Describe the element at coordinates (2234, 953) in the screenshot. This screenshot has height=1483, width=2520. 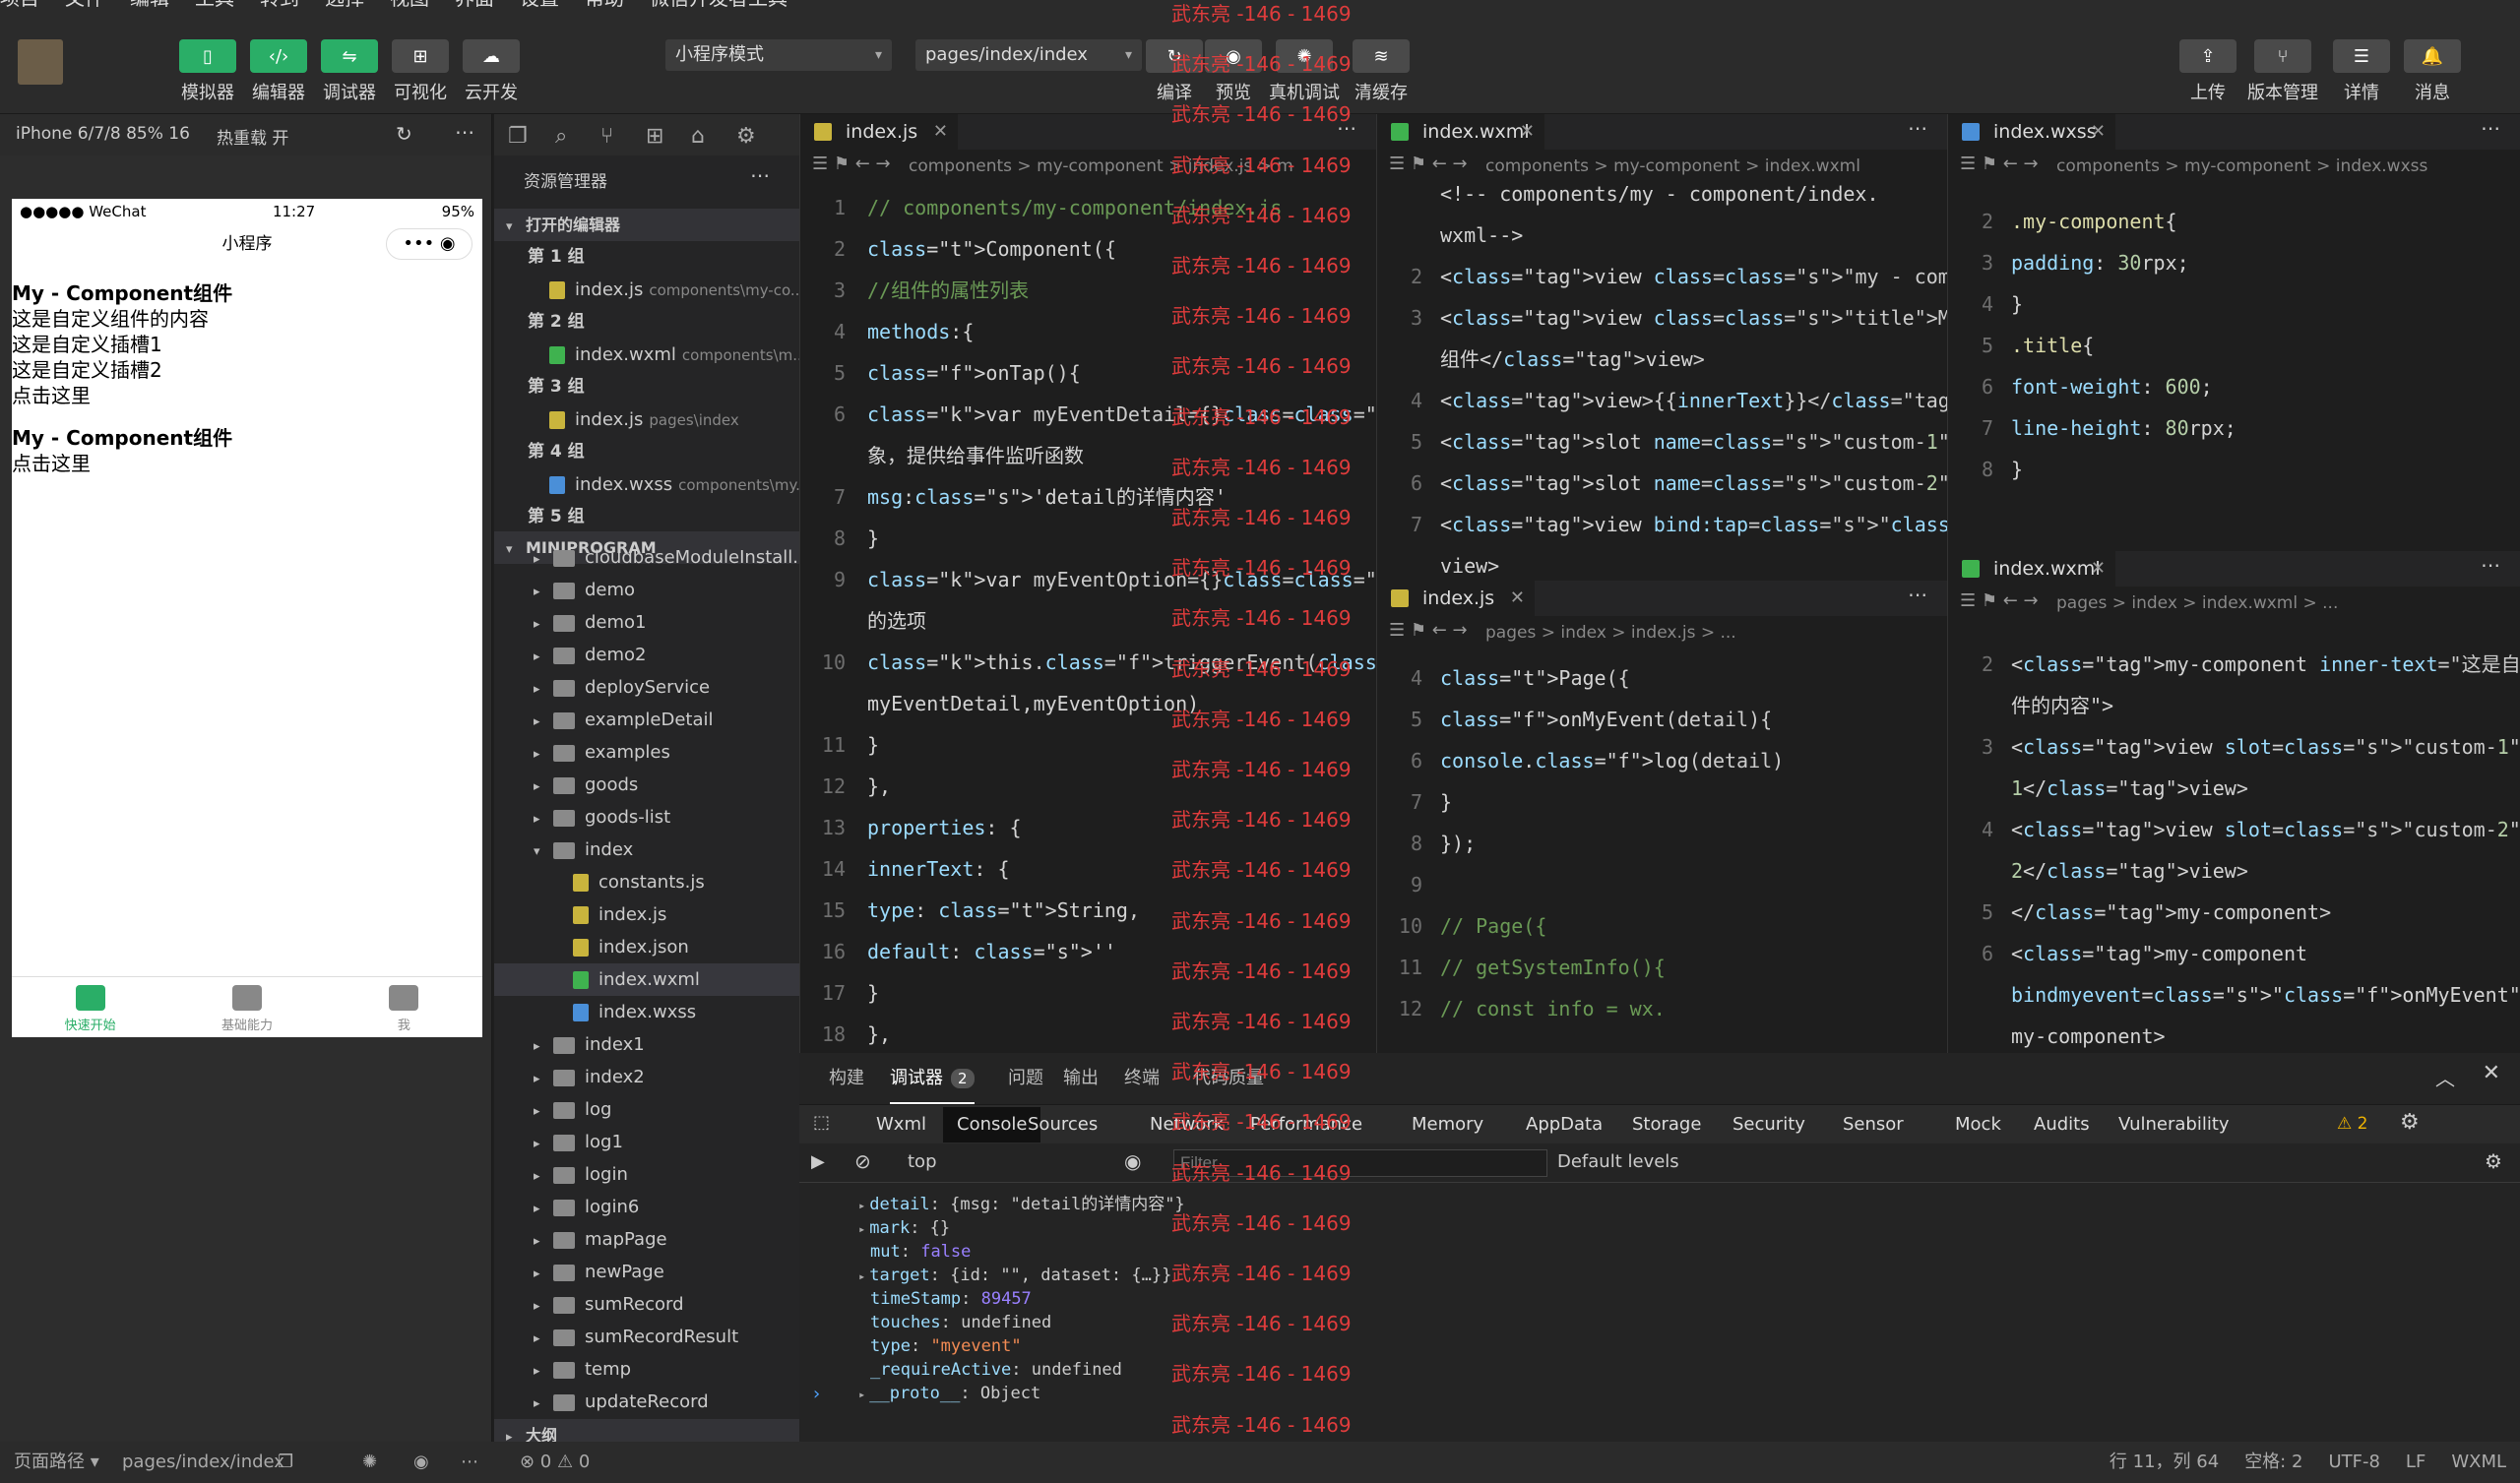
I see `code-line: 6 <class="tag">my-component` at that location.